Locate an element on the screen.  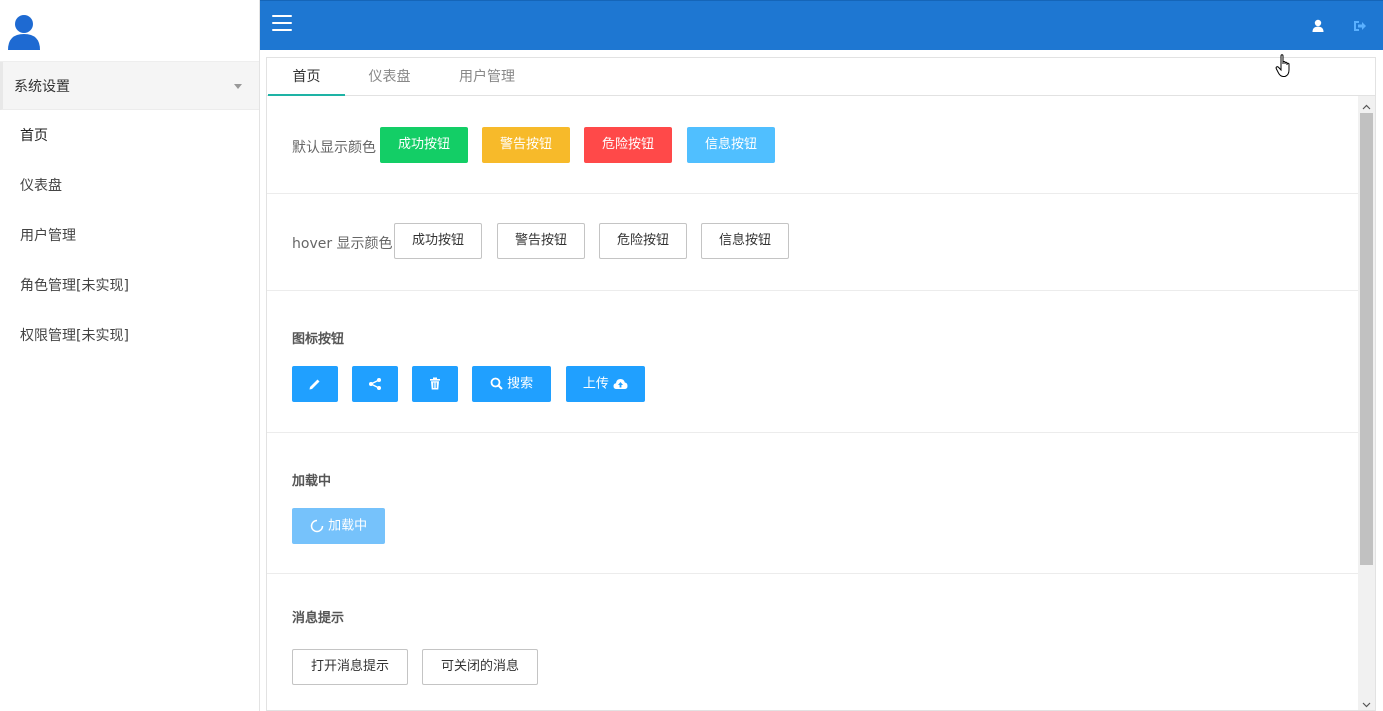
tab-label: 首页 is located at coordinates (306, 77).